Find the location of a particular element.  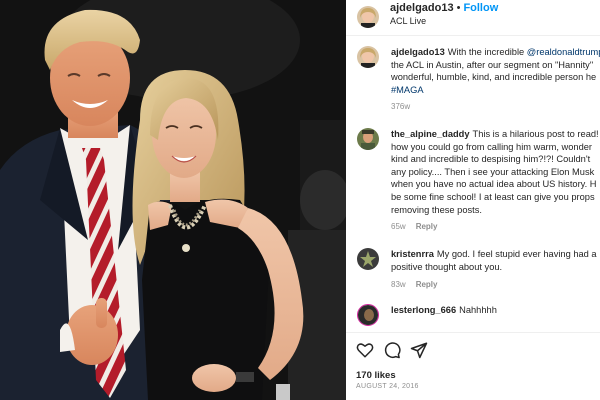

post-actions-bar: 170 likes AUGUST 24, 2016 is located at coordinates (473, 366).